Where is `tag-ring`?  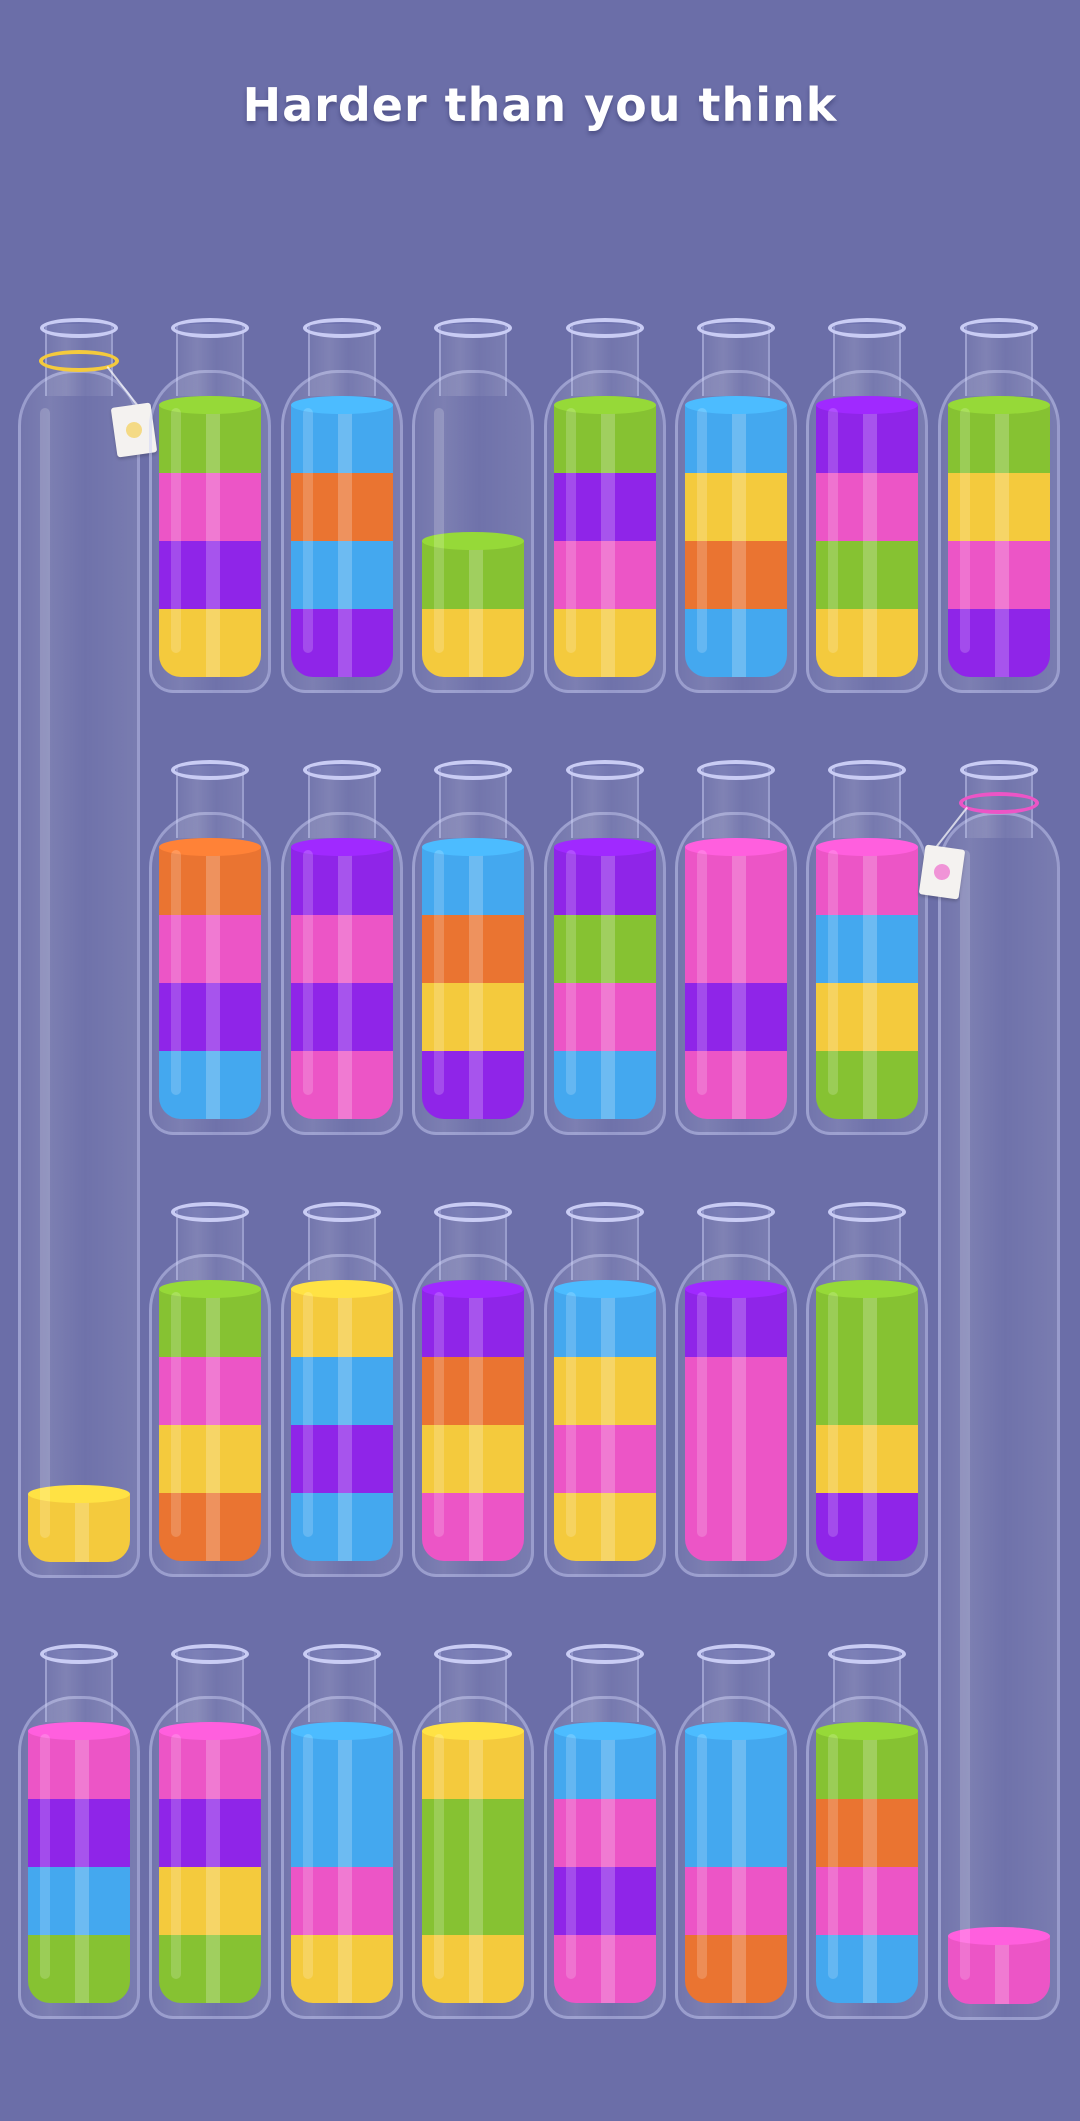
tag-ring is located at coordinates (999, 803).